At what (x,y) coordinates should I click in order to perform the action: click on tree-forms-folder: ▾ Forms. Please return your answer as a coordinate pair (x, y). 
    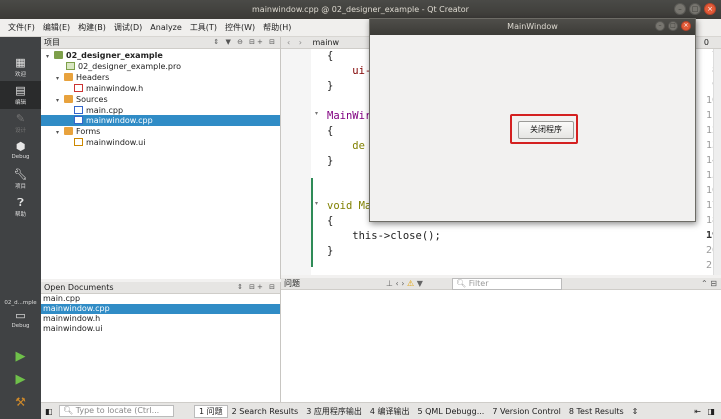
    Looking at the image, I should click on (78, 131).